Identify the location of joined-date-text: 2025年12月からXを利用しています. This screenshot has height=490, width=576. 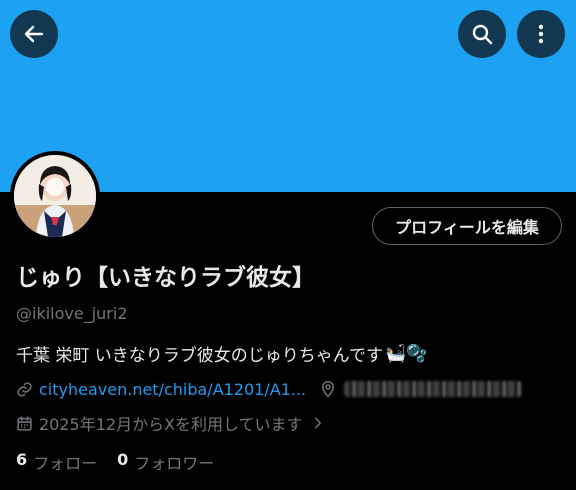
(171, 424).